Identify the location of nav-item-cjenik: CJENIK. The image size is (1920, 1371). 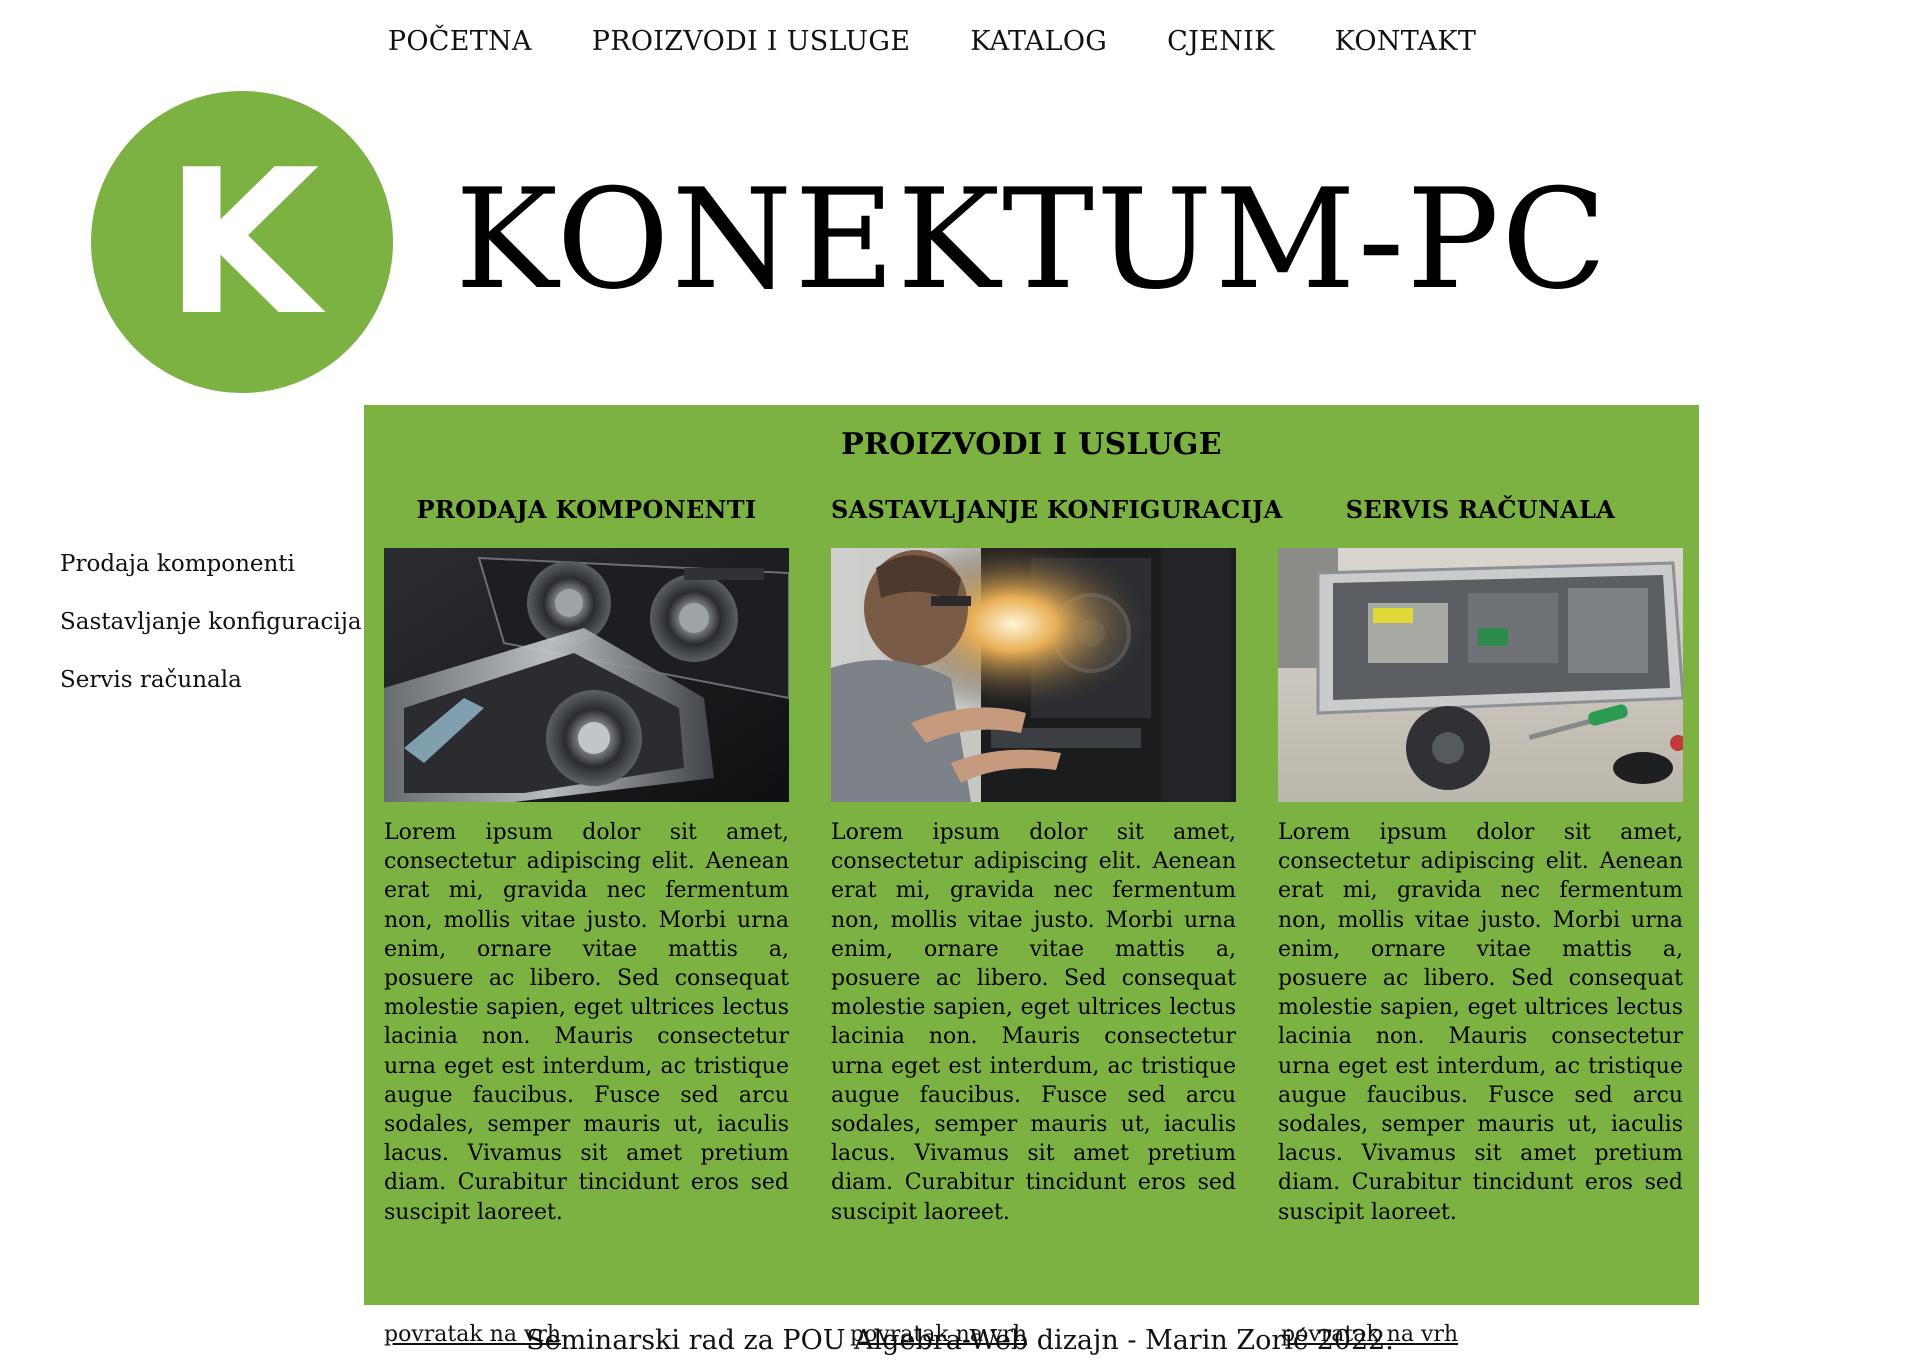
(1220, 42).